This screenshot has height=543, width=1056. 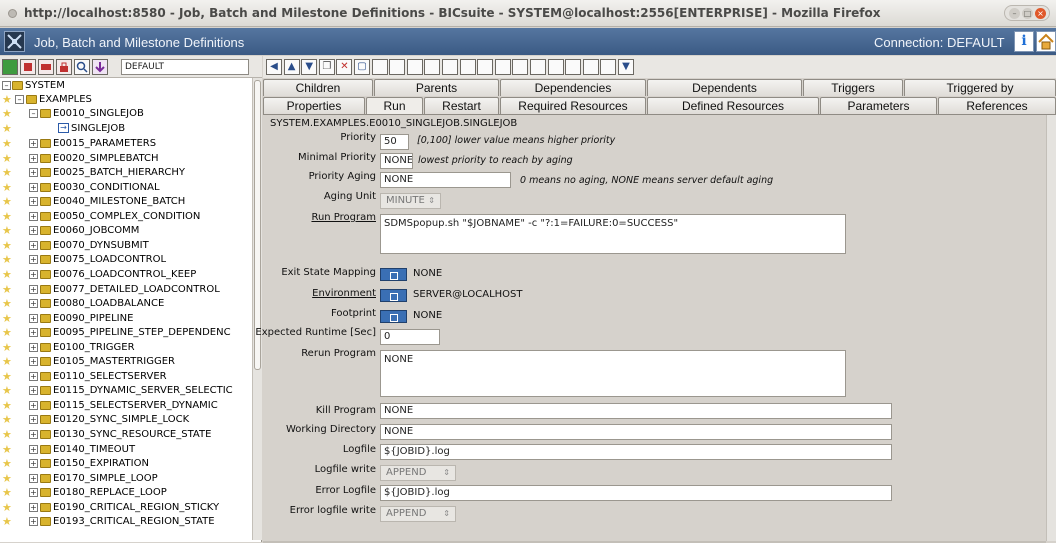 I want to click on download-icon, so click(x=100, y=67).